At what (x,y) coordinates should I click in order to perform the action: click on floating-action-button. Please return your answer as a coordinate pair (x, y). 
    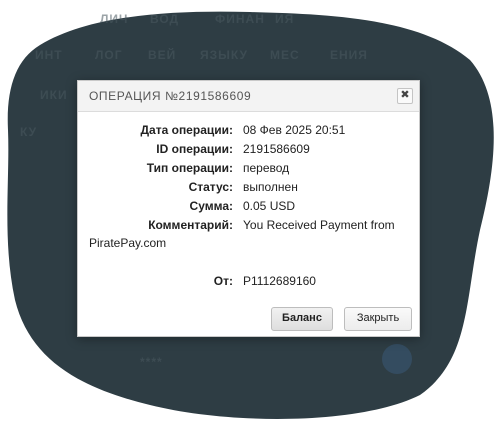
    Looking at the image, I should click on (397, 359).